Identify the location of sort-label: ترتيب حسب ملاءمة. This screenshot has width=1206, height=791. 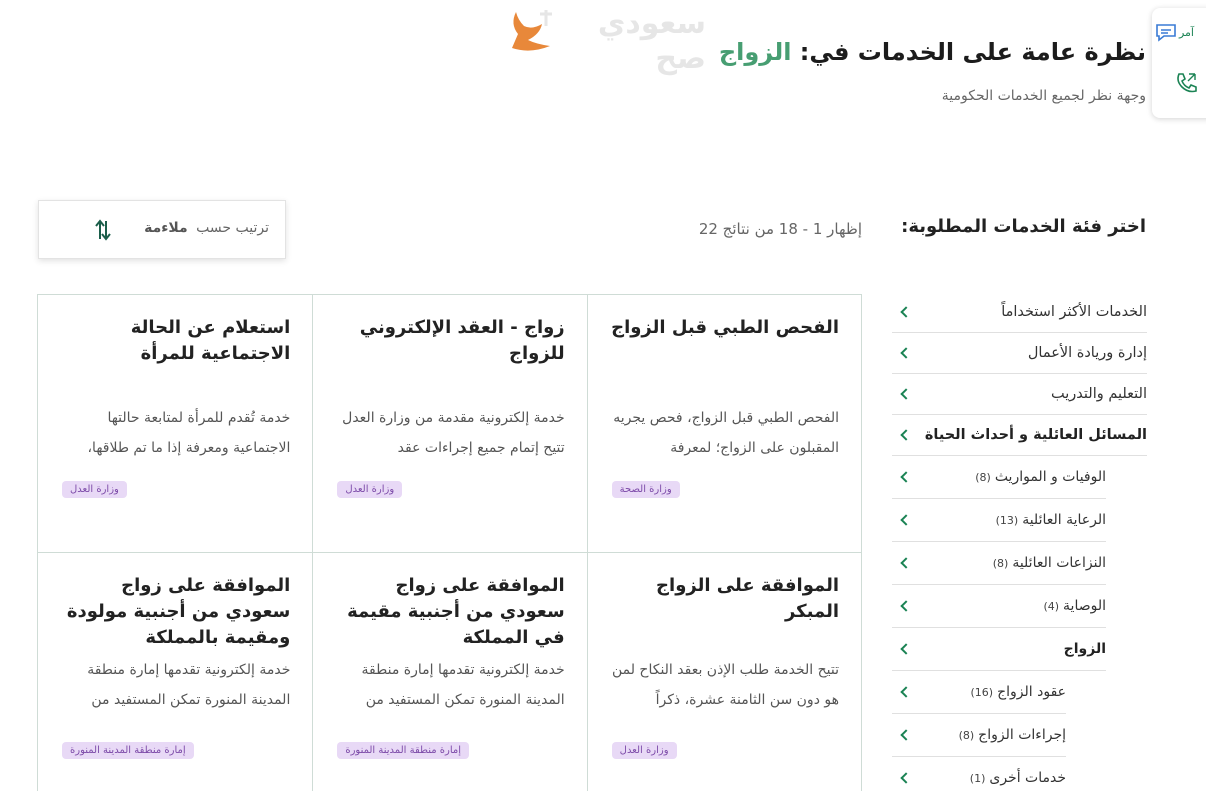
(206, 228).